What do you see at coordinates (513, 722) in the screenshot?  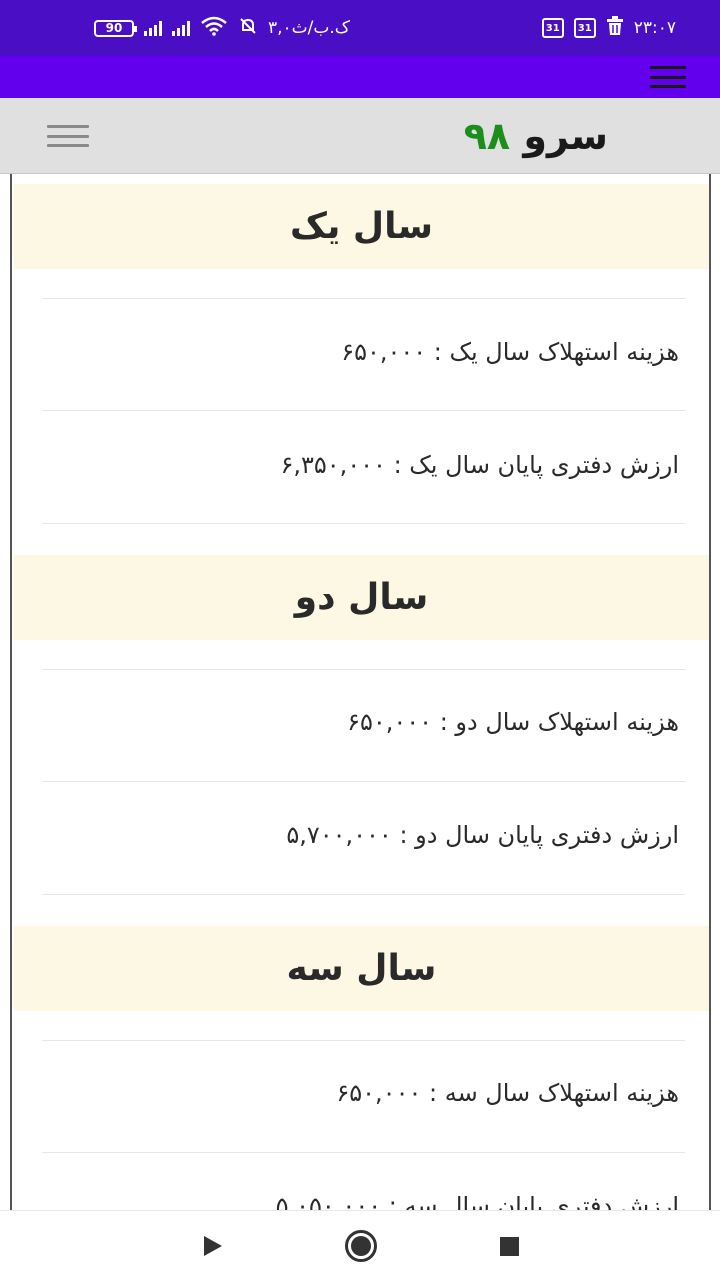 I see `depreciation-expense-row: هزینه استهلاک سال دو : ۶۵۰,۰۰۰` at bounding box center [513, 722].